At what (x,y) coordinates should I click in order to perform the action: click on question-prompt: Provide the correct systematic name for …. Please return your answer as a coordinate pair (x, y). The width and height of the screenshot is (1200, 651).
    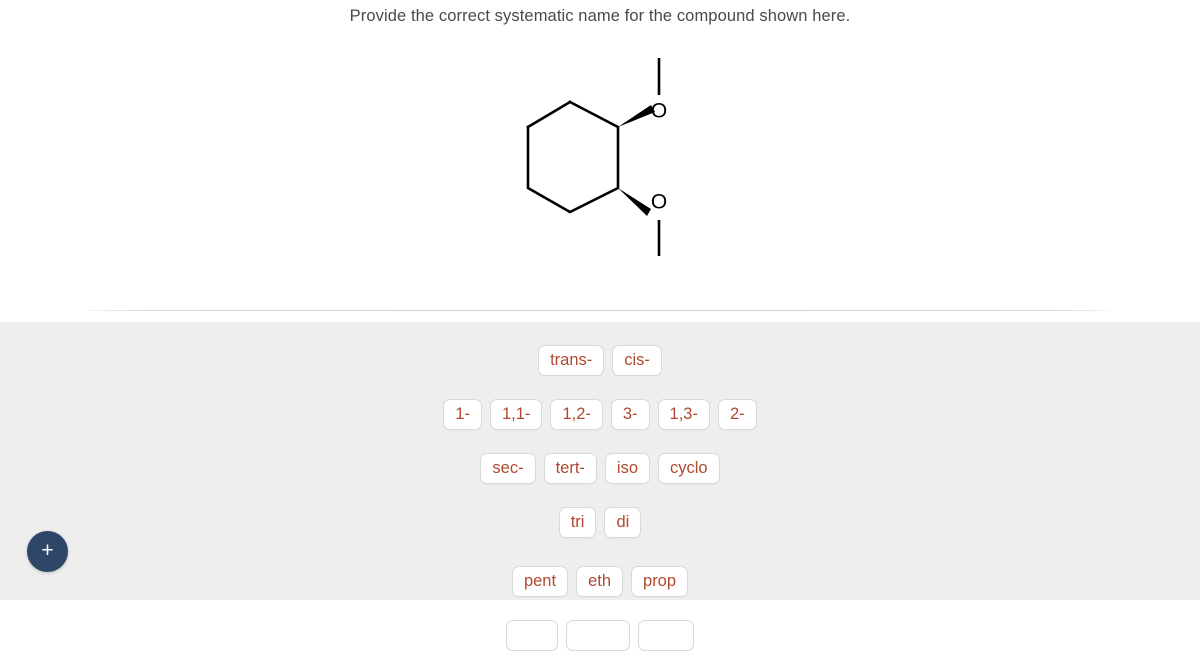
    Looking at the image, I should click on (600, 16).